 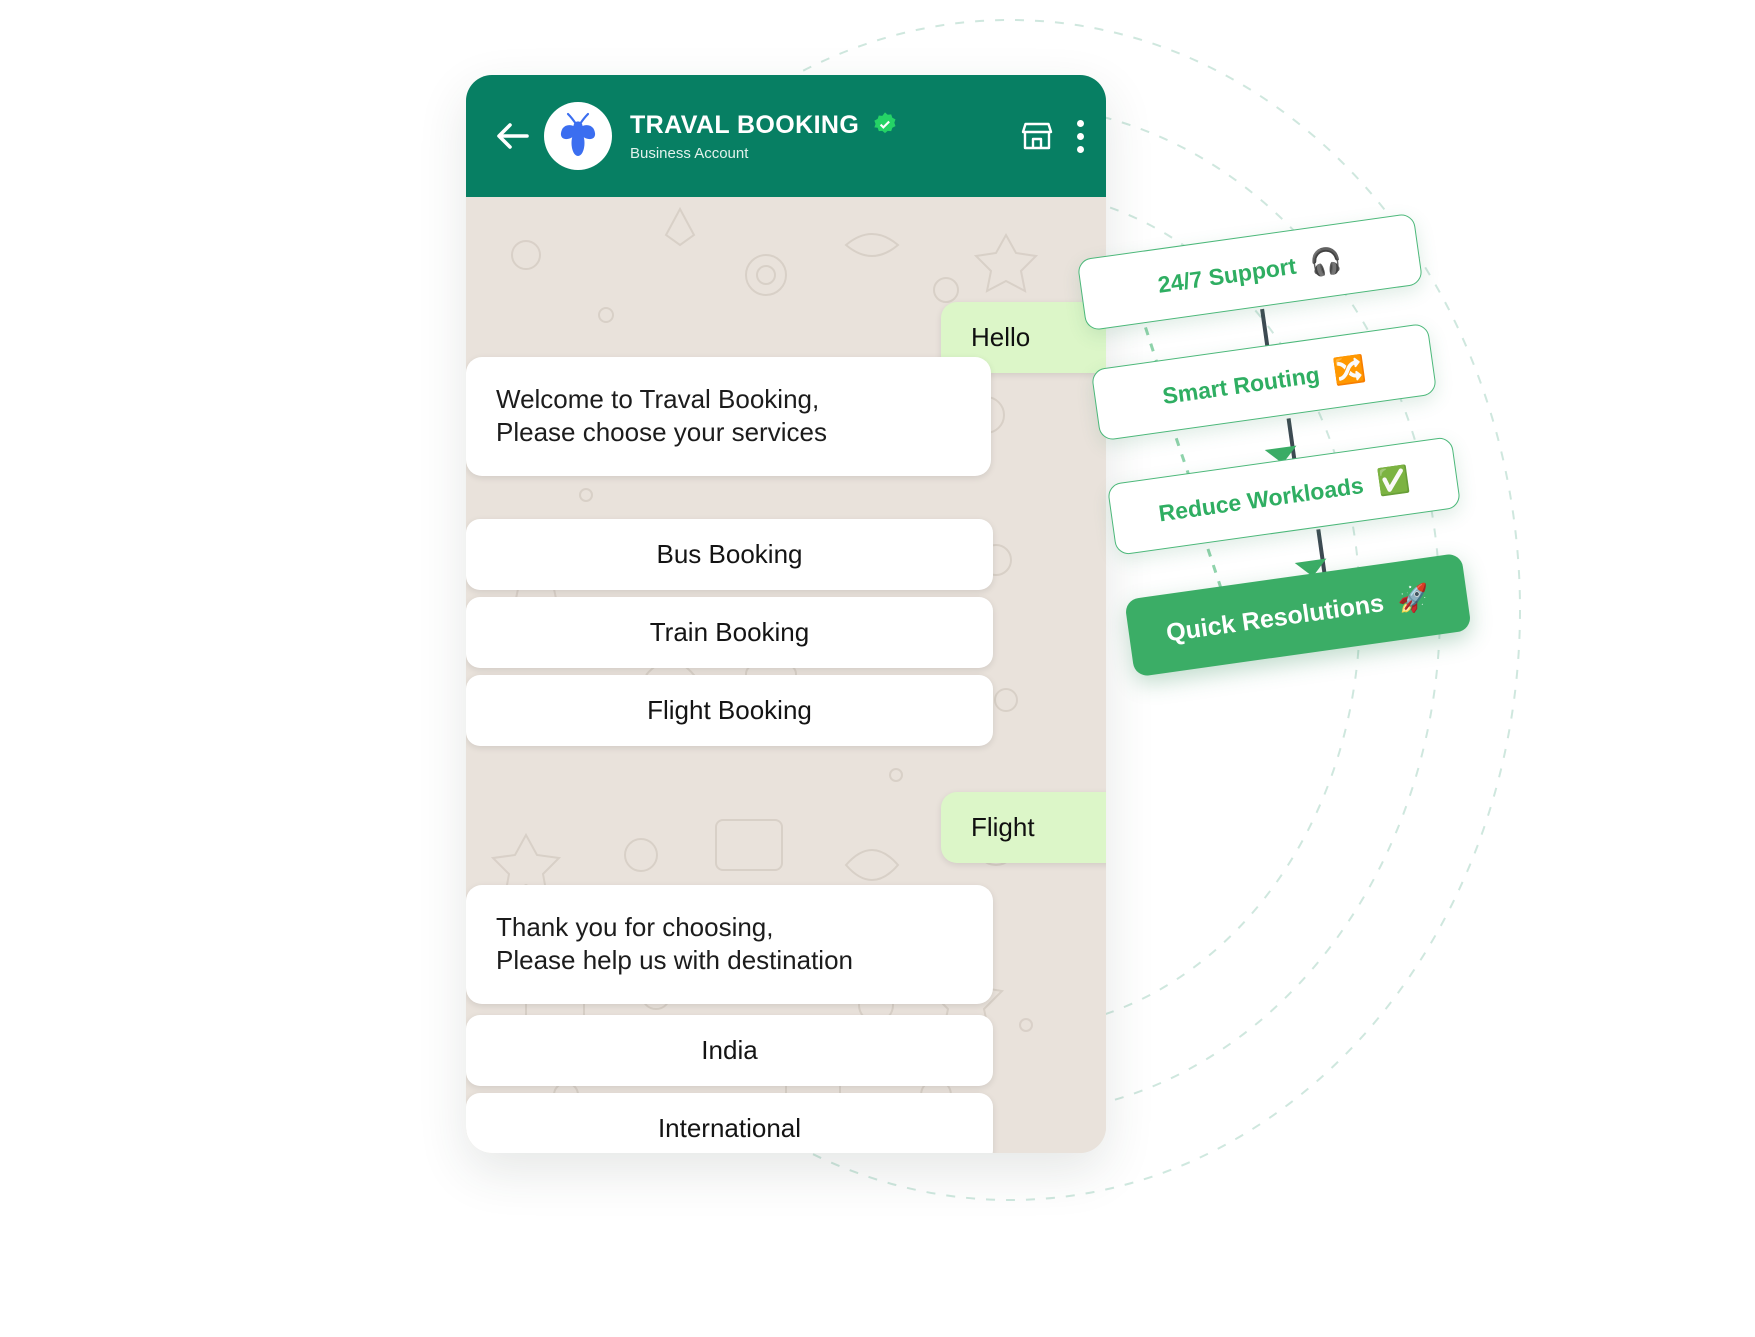 I want to click on option-label: Flight Booking, so click(x=729, y=710).